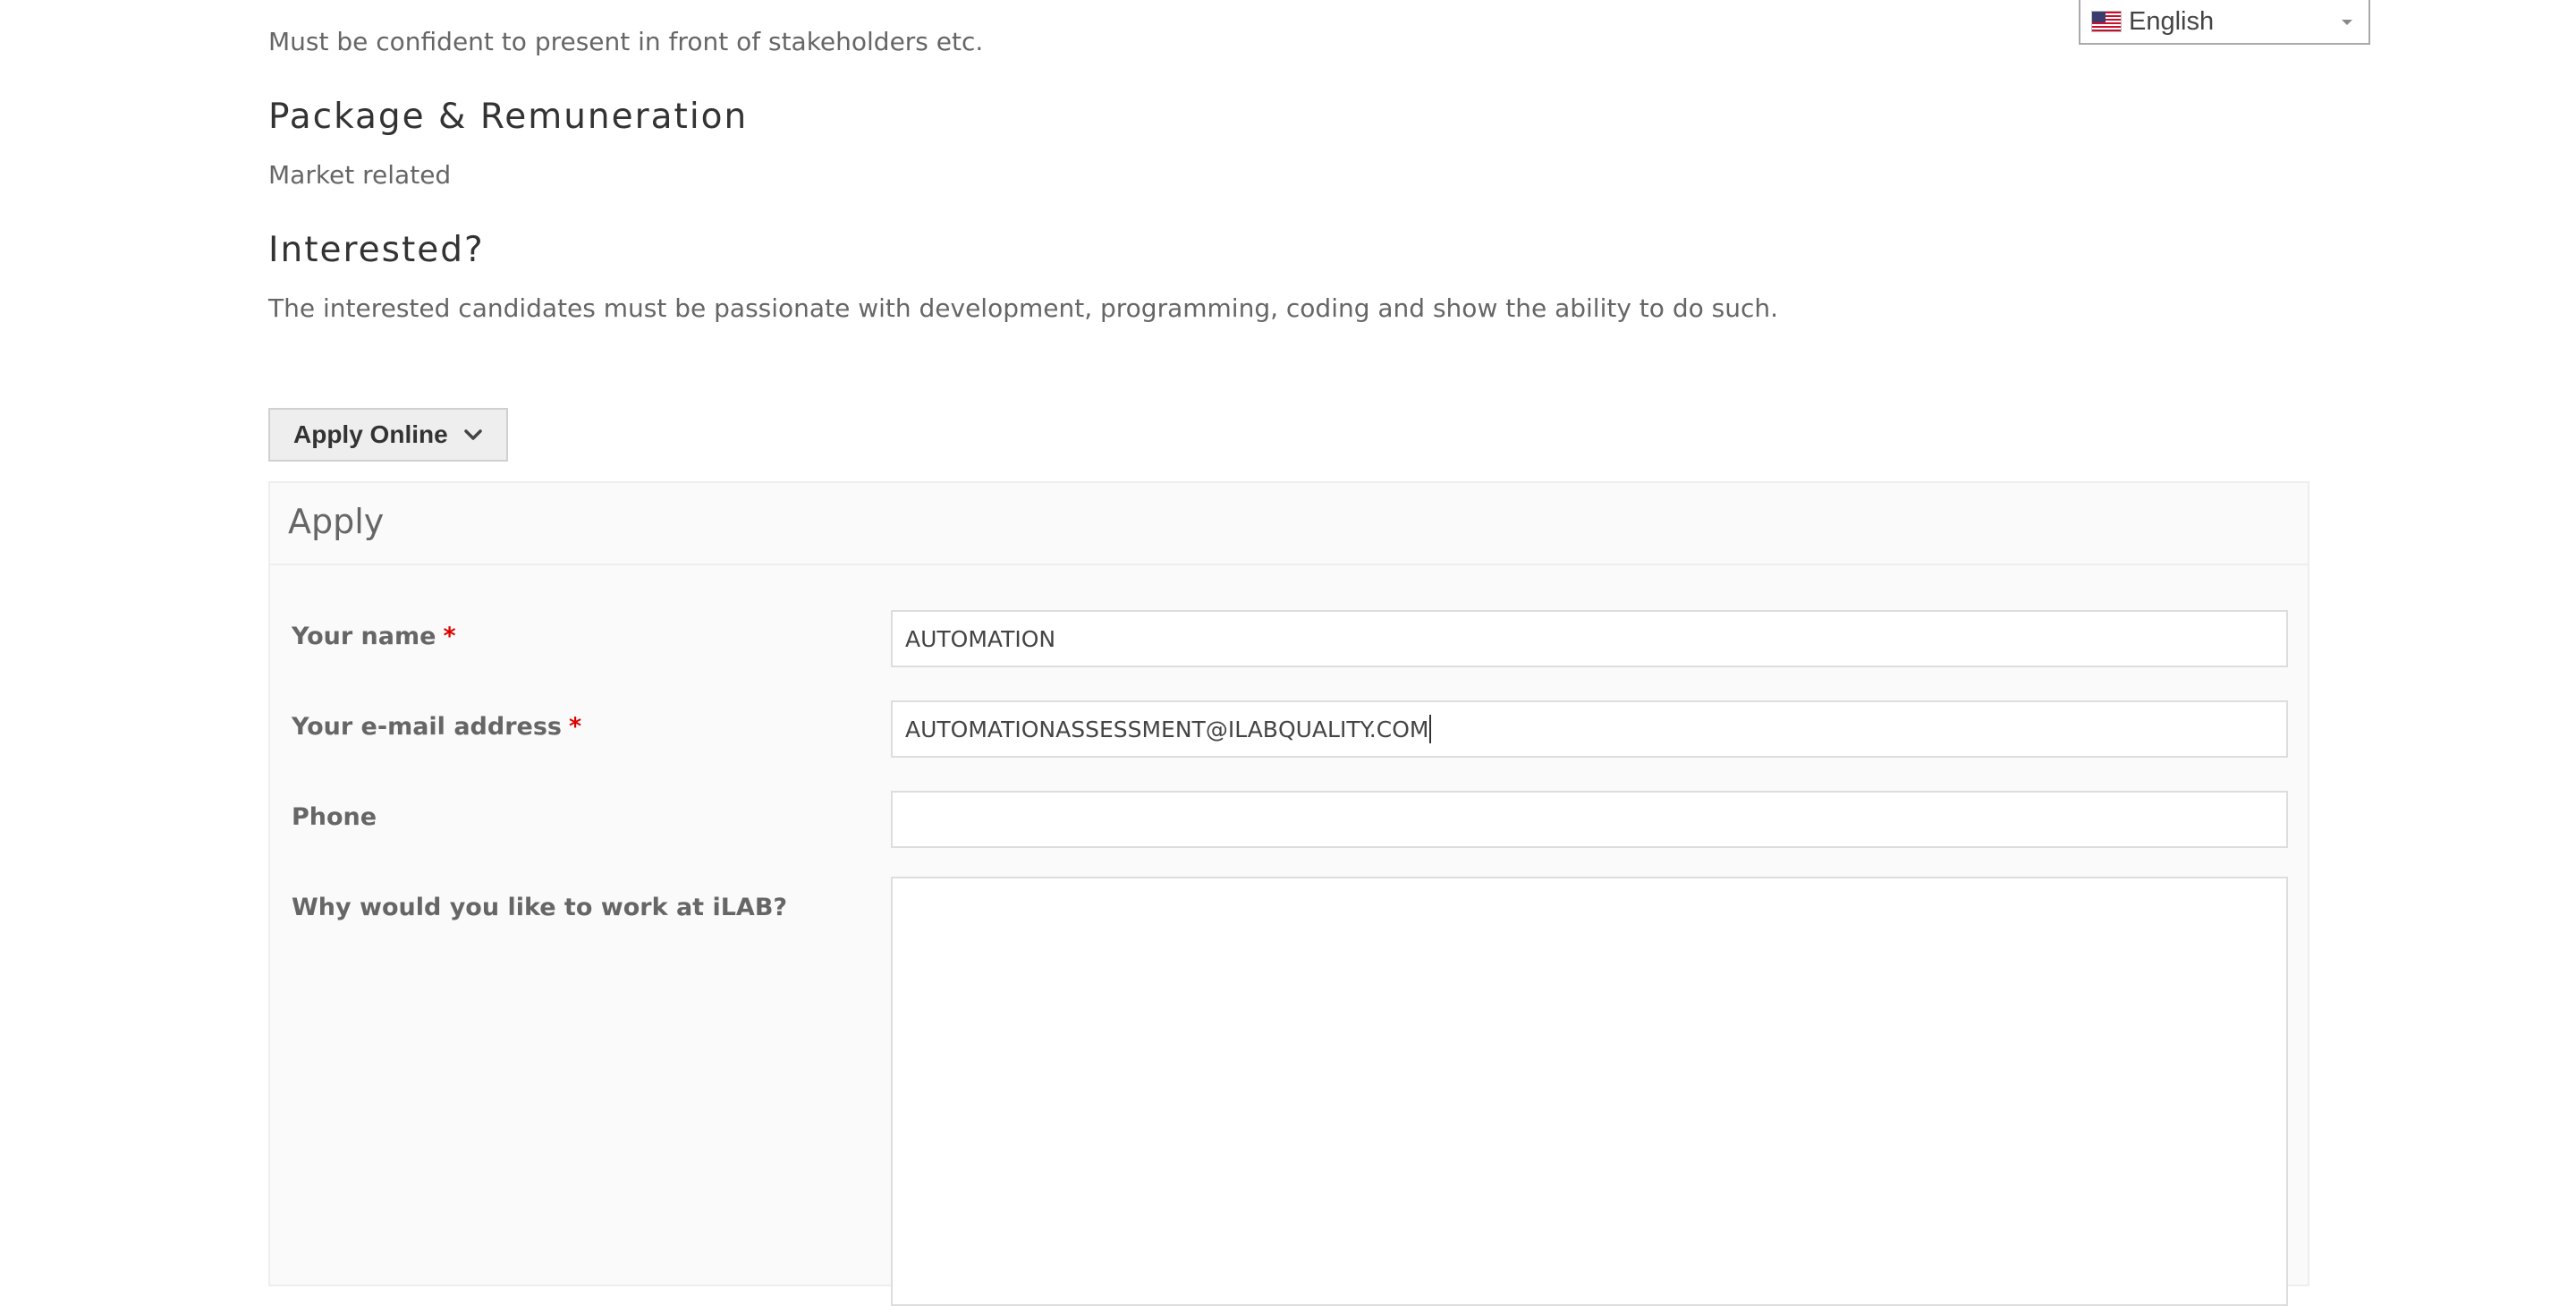 This screenshot has height=1306, width=2576. I want to click on phone-input, so click(1589, 820).